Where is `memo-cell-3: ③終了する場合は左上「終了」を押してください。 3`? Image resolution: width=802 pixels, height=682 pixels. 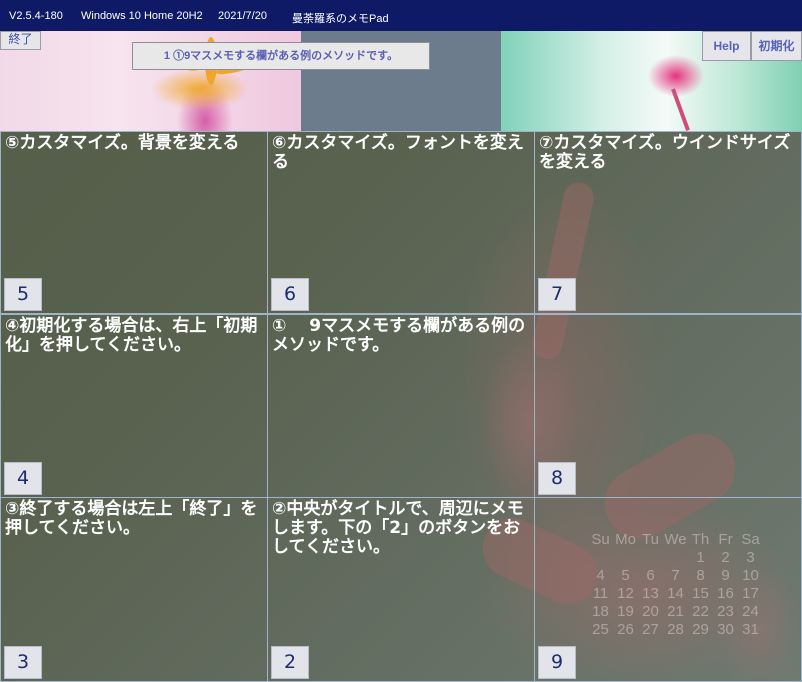 memo-cell-3: ③終了する場合は左上「終了」を押してください。 3 is located at coordinates (134, 589).